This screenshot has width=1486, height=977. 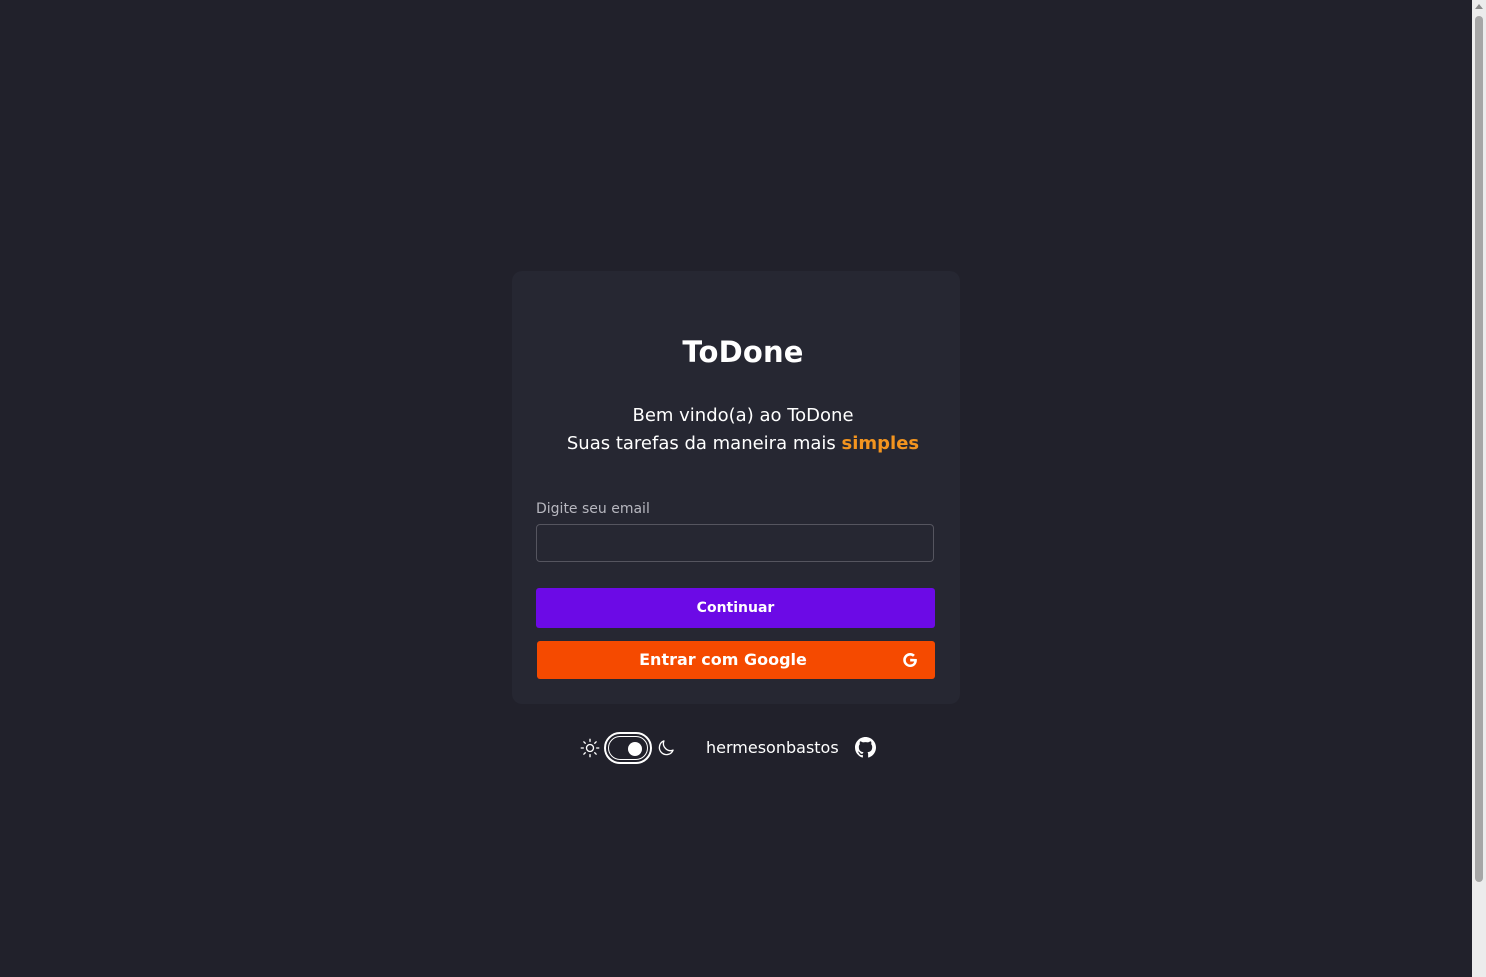 I want to click on email-label: Digite seu email, so click(x=593, y=509).